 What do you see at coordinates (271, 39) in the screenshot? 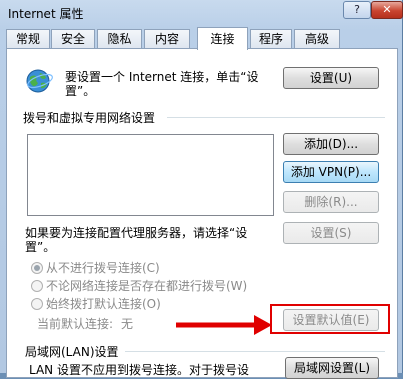
I see `tab-programs: 程序` at bounding box center [271, 39].